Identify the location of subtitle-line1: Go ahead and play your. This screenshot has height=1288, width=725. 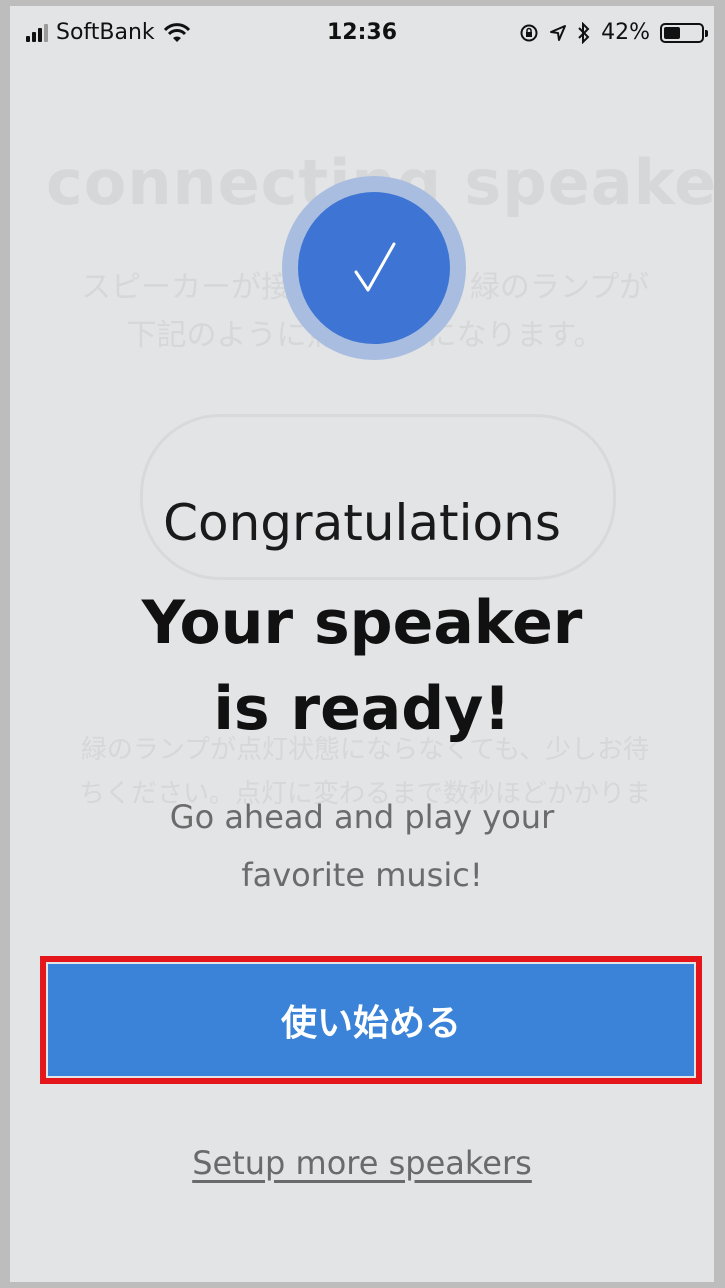
(362, 817).